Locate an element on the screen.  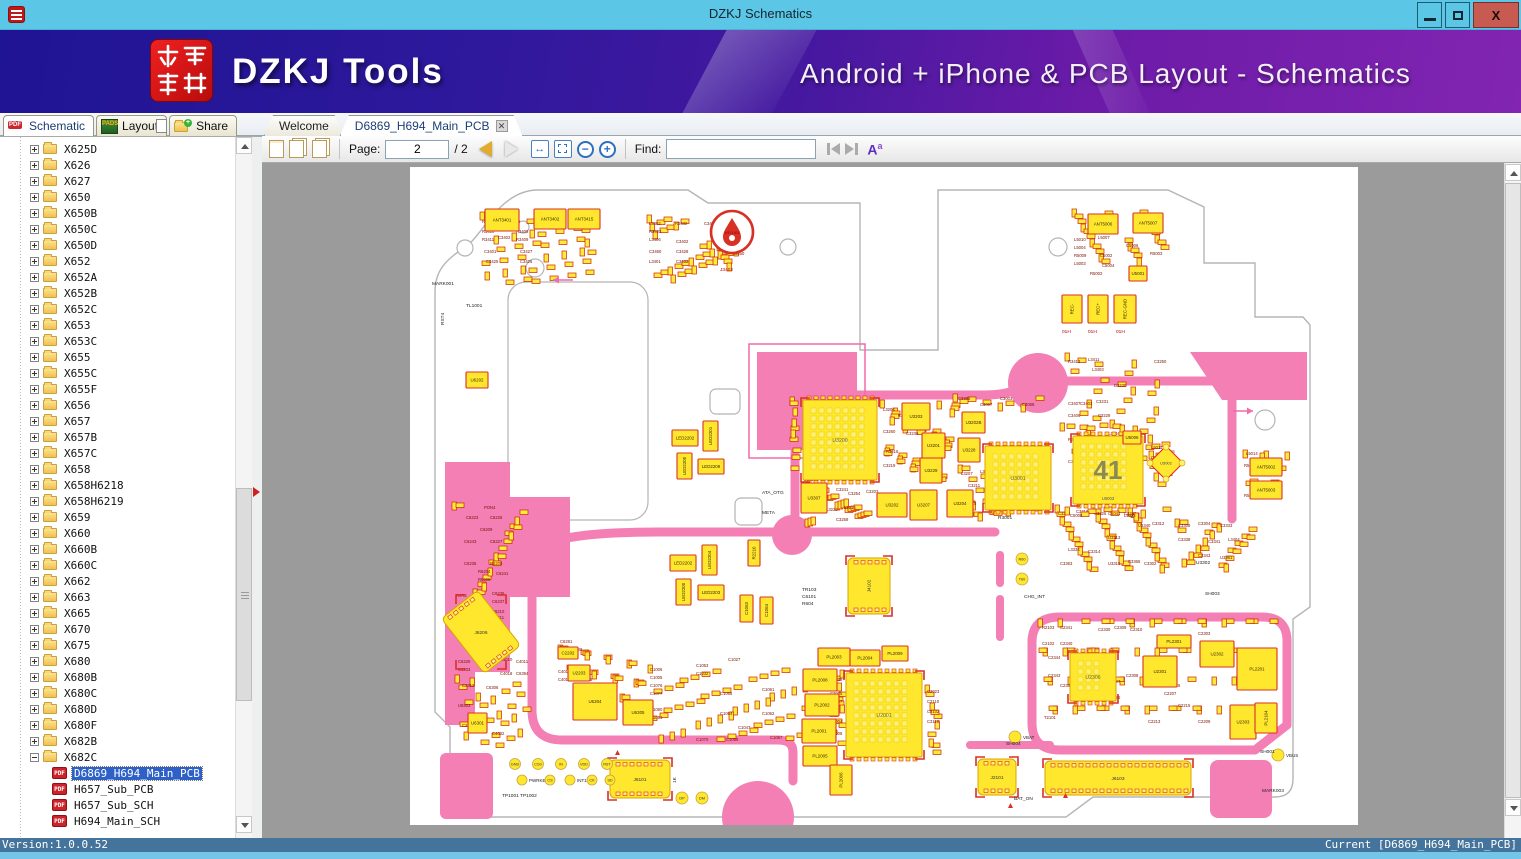
viewer-scroll-up-button is located at coordinates (1513, 172).